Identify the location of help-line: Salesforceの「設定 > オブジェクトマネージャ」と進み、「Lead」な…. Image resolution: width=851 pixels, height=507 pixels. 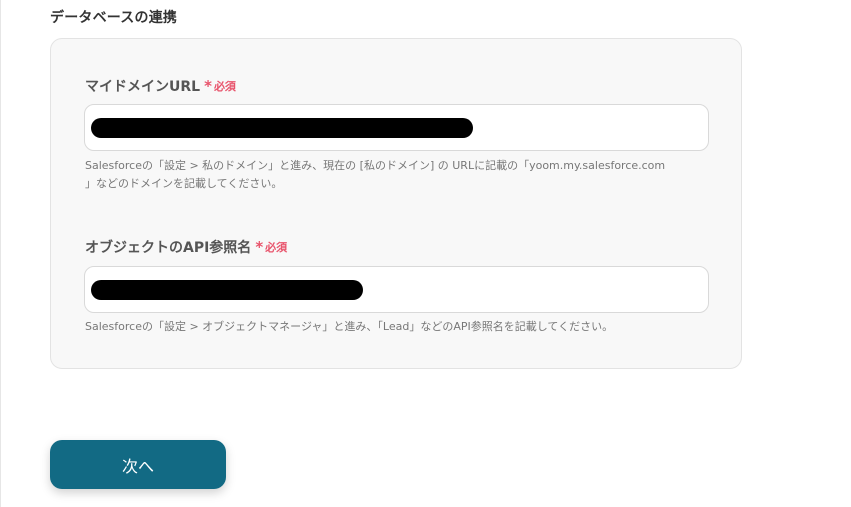
(349, 326).